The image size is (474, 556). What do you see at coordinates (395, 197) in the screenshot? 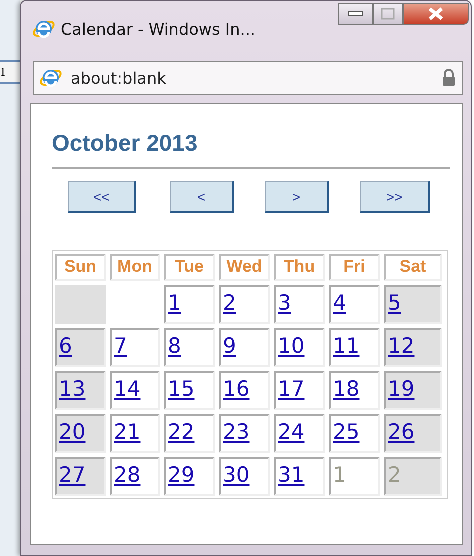
I see `nav-button: >>` at bounding box center [395, 197].